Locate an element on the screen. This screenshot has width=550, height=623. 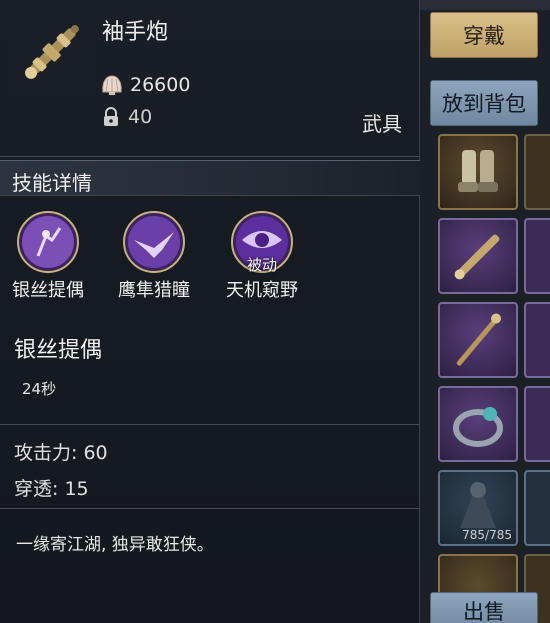
sleeve-cannon-item-icon is located at coordinates (53, 51).